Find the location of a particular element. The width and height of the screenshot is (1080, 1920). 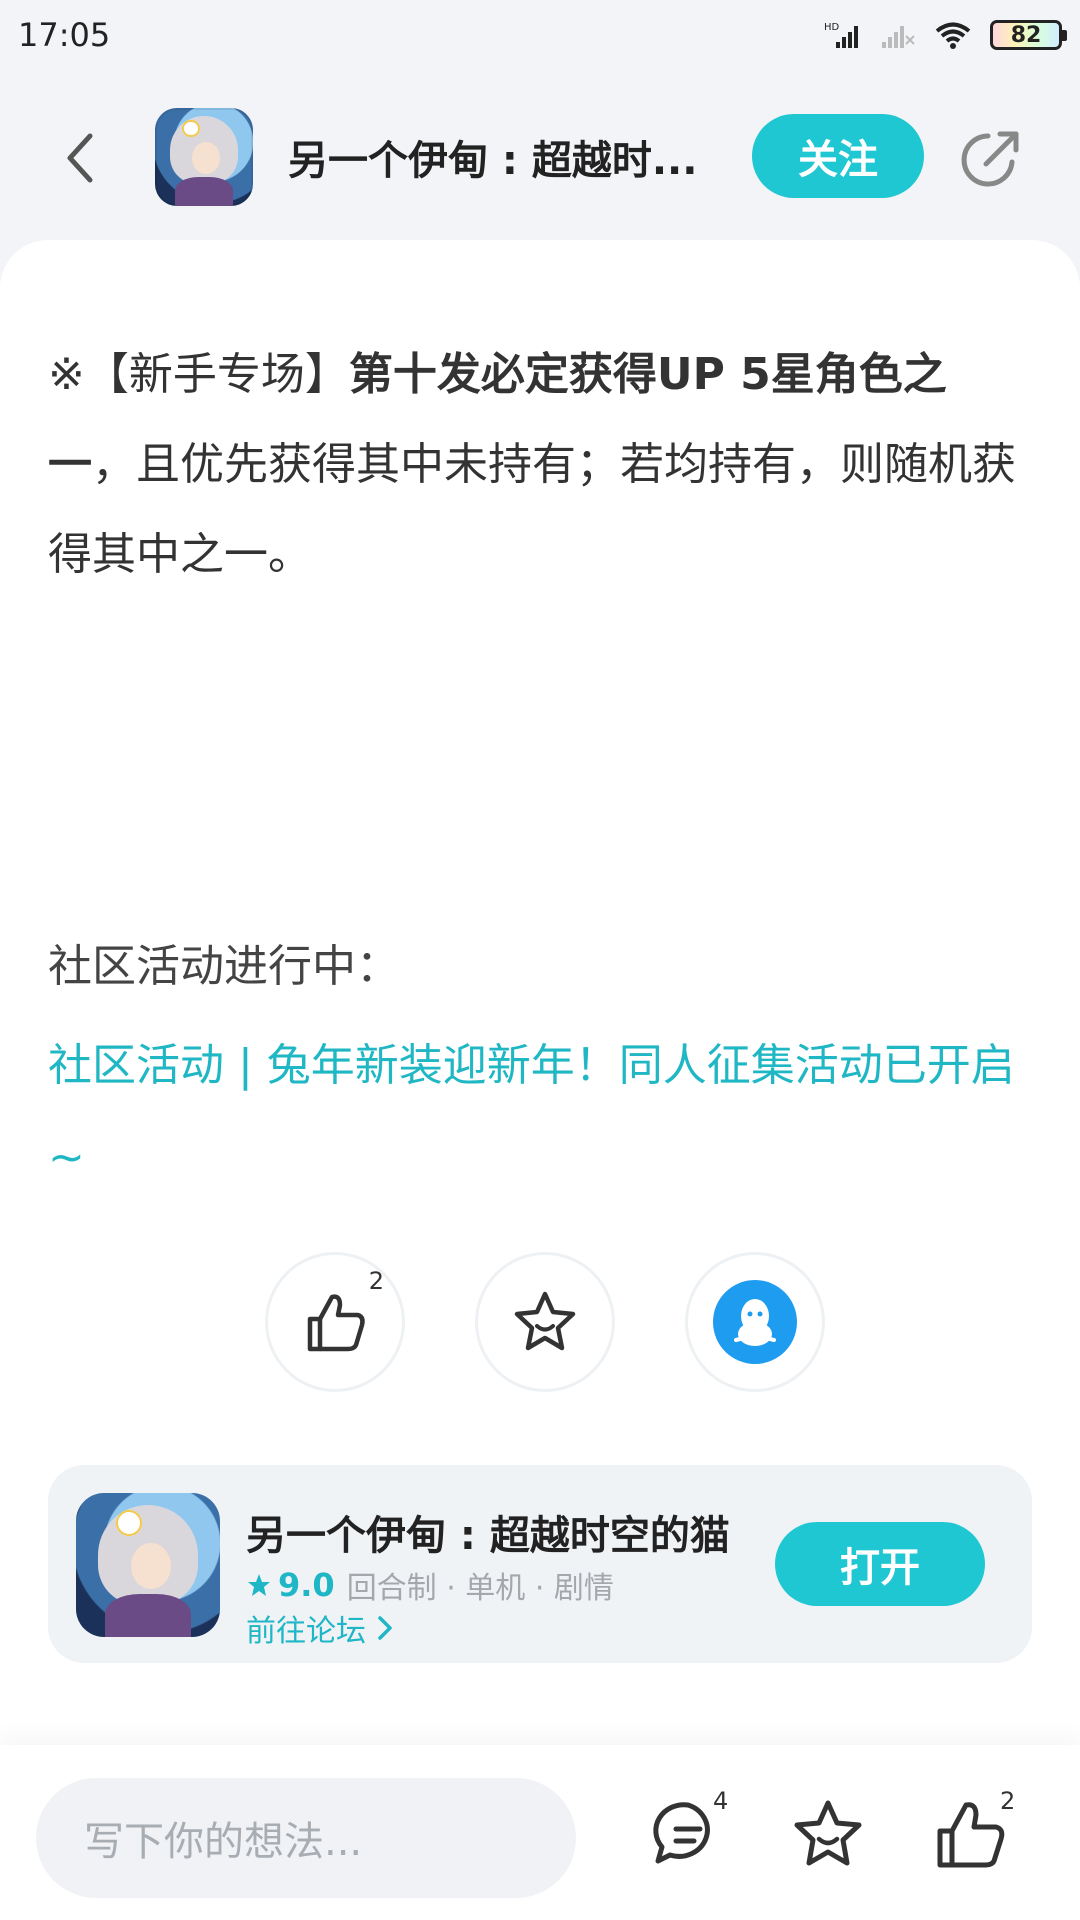

like-button: 2 is located at coordinates (335, 1322).